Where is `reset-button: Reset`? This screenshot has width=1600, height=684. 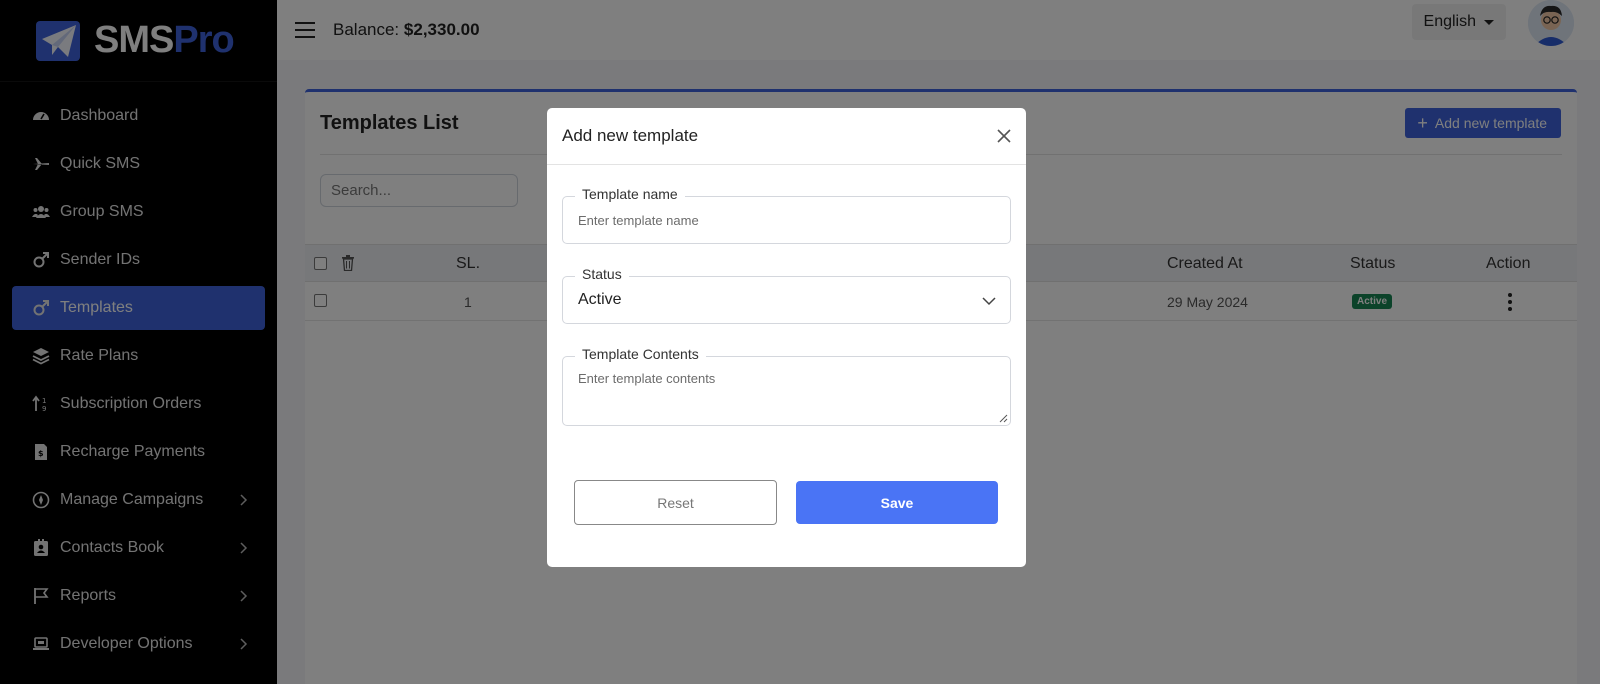 reset-button: Reset is located at coordinates (675, 502).